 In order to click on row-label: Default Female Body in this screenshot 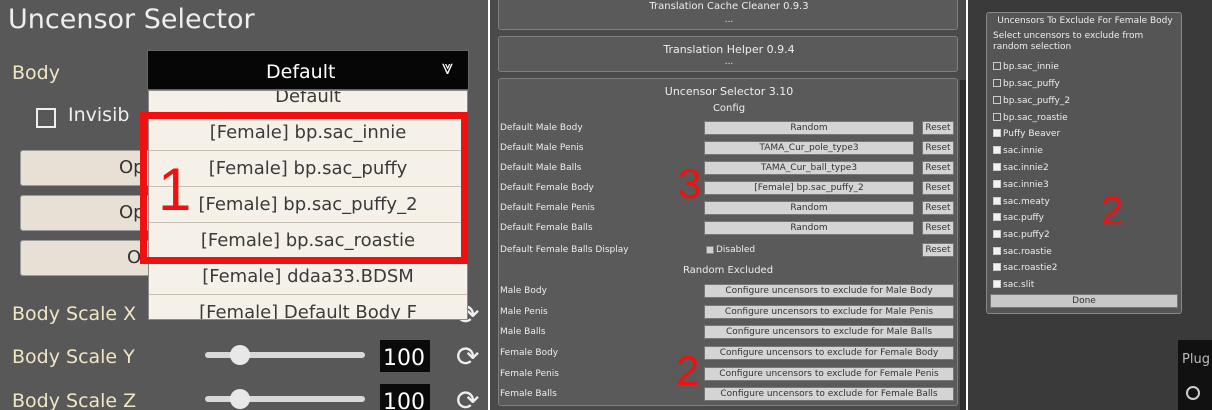, I will do `click(547, 188)`.